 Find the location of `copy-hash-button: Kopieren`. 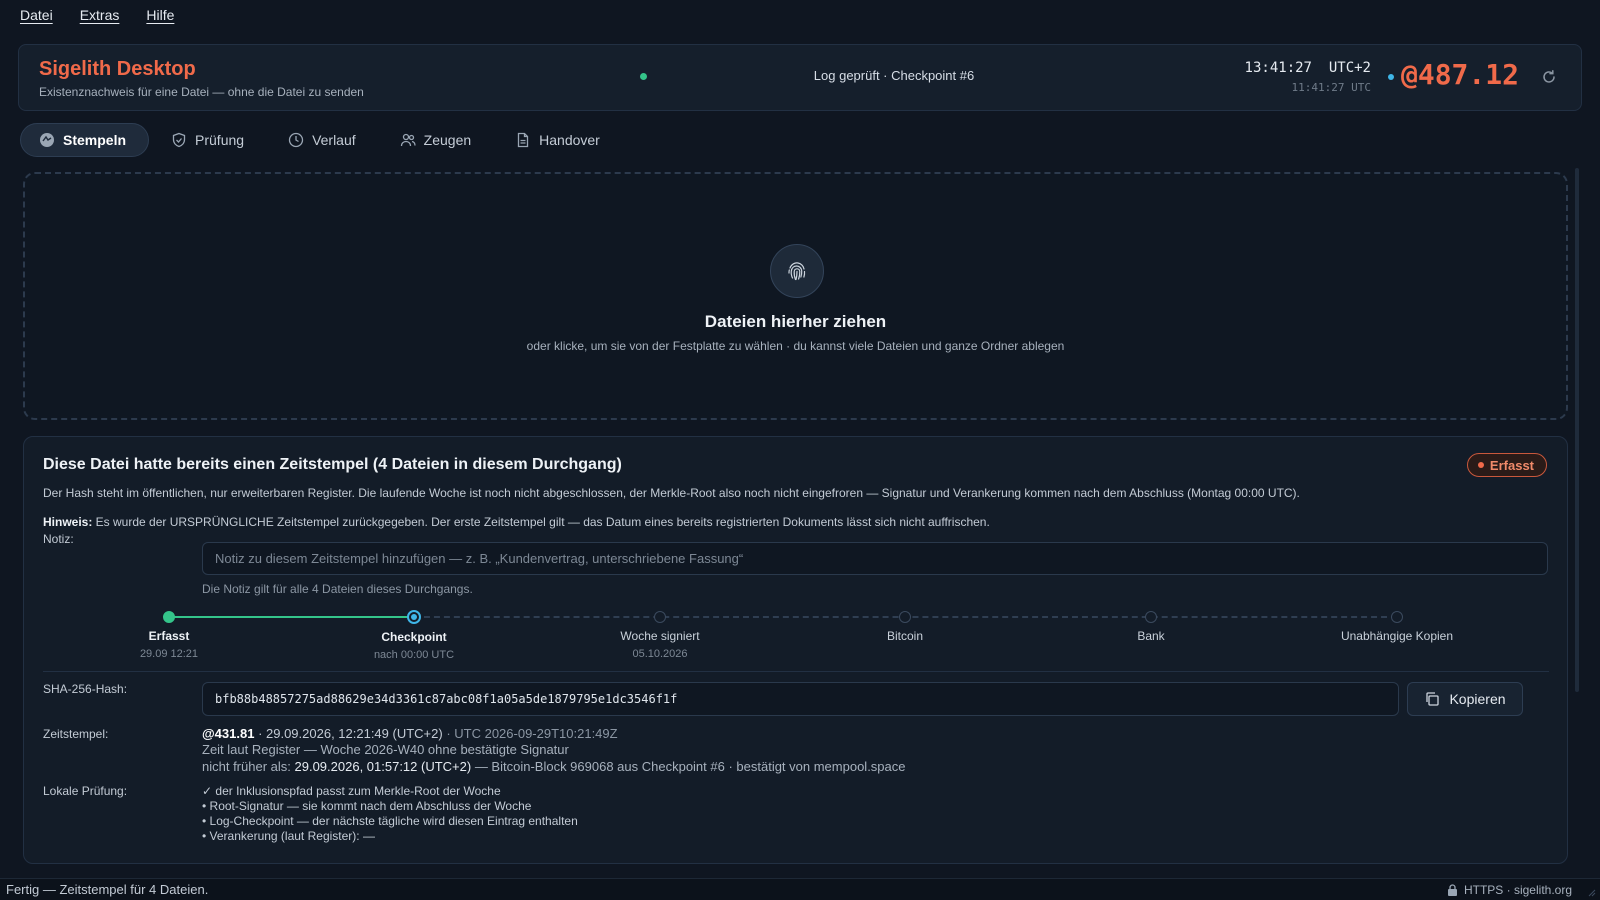

copy-hash-button: Kopieren is located at coordinates (1465, 699).